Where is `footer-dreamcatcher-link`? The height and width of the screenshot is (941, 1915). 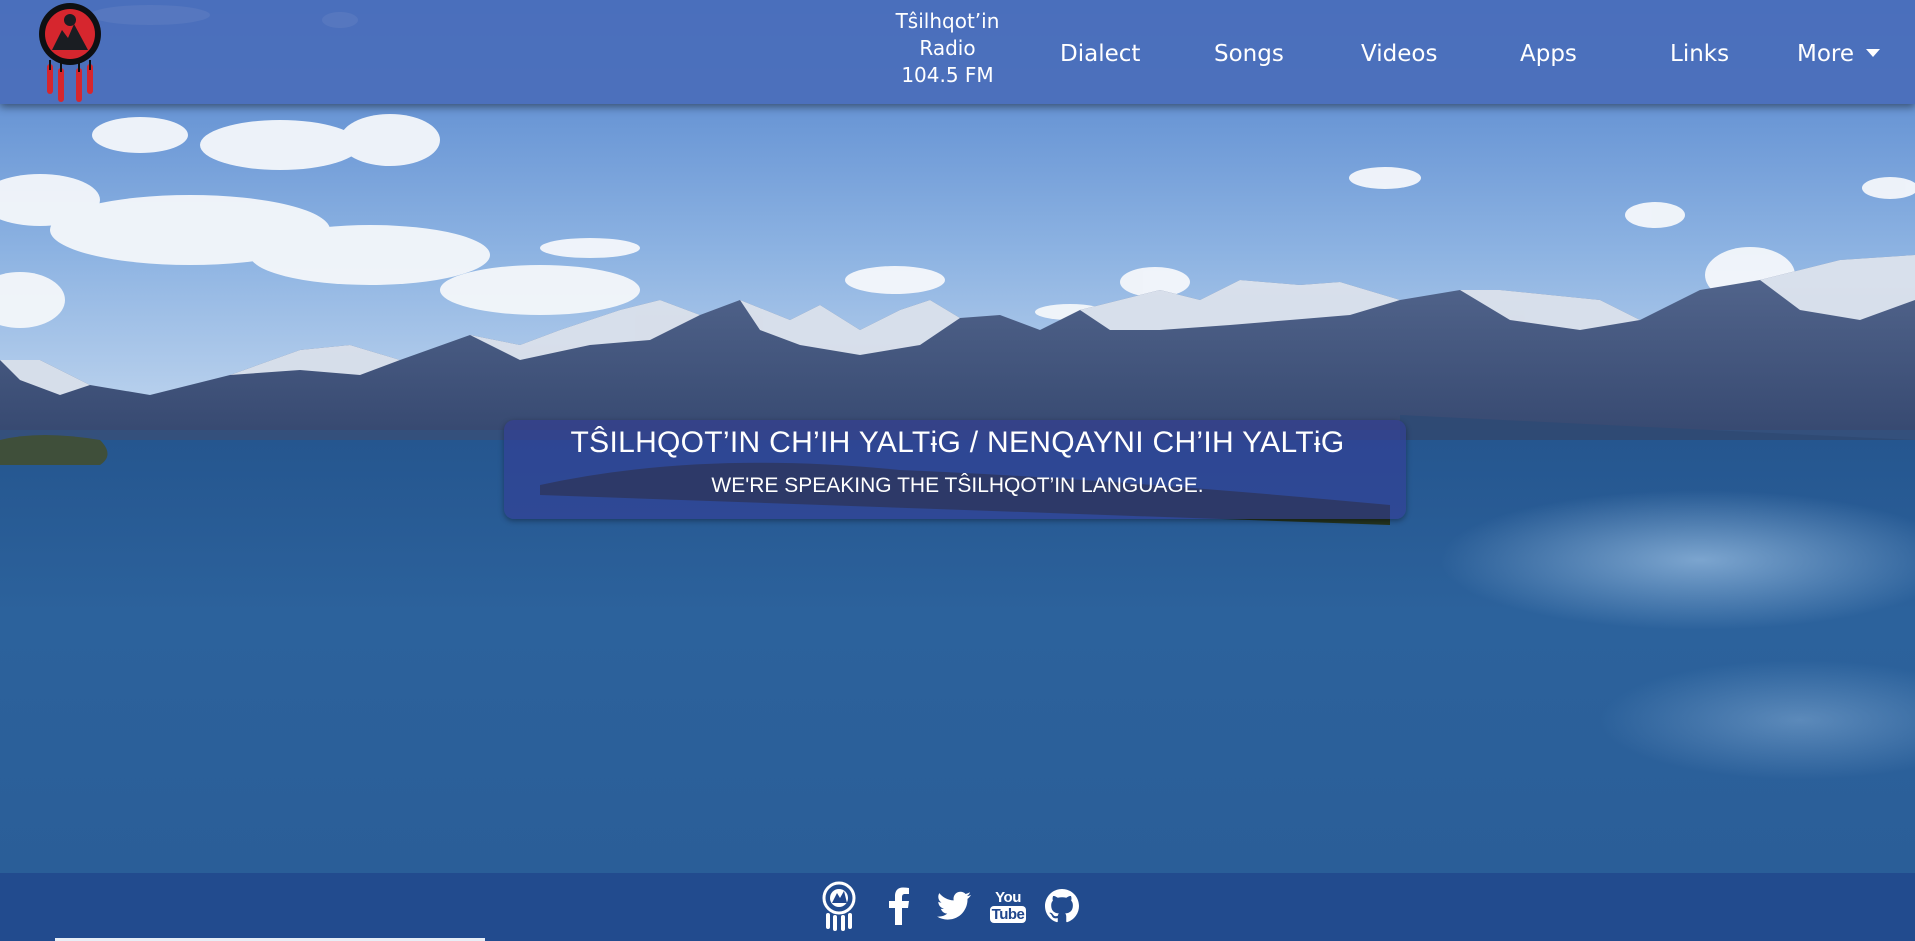 footer-dreamcatcher-link is located at coordinates (839, 906).